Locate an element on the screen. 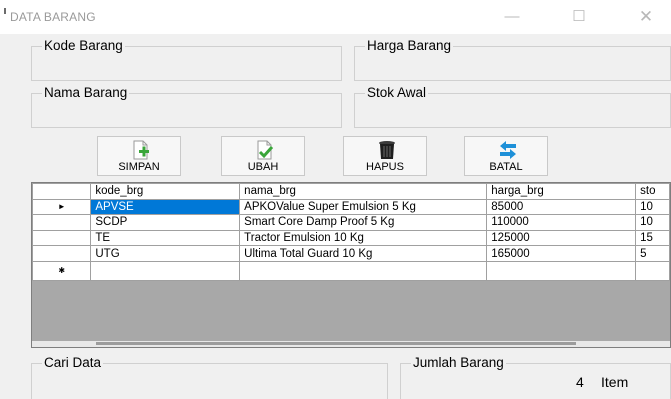 Image resolution: width=671 pixels, height=399 pixels. window-title: DATA BARANG is located at coordinates (53, 17).